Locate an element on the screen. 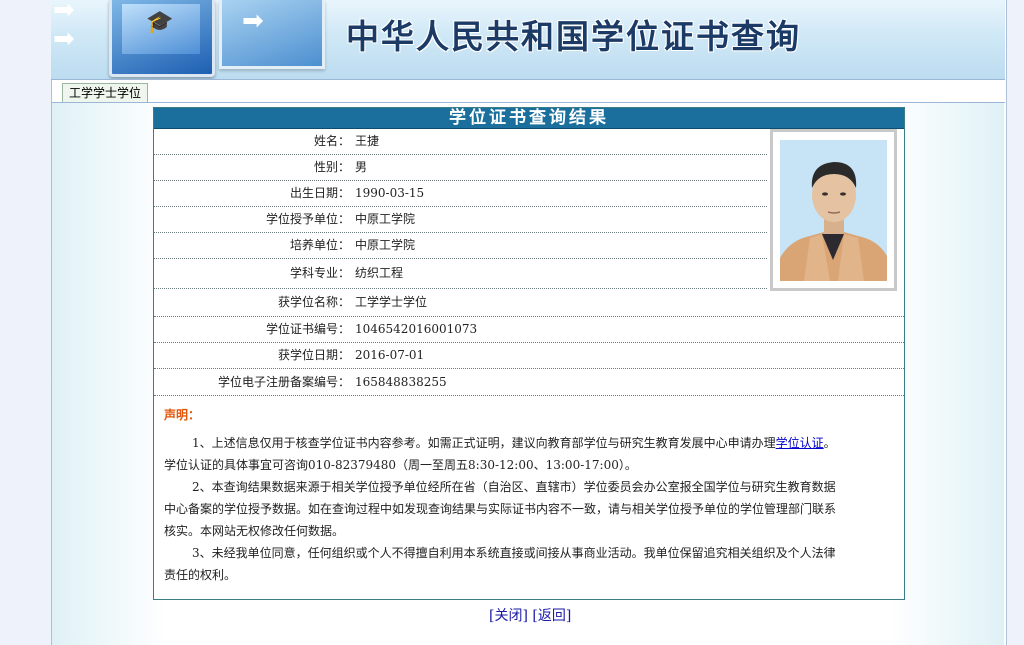  computer-icon: ➡ is located at coordinates (272, 34).